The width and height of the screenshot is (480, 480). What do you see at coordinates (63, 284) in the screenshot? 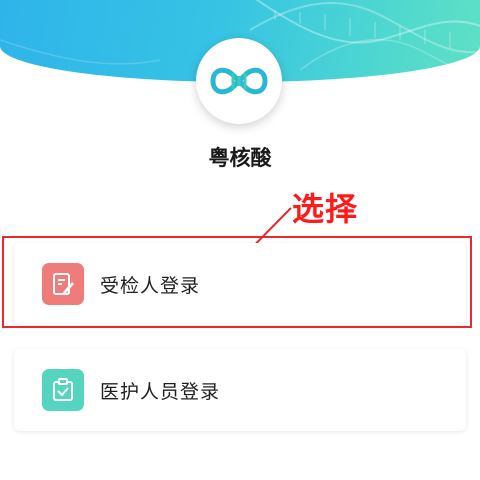
I see `edit-document-icon` at bounding box center [63, 284].